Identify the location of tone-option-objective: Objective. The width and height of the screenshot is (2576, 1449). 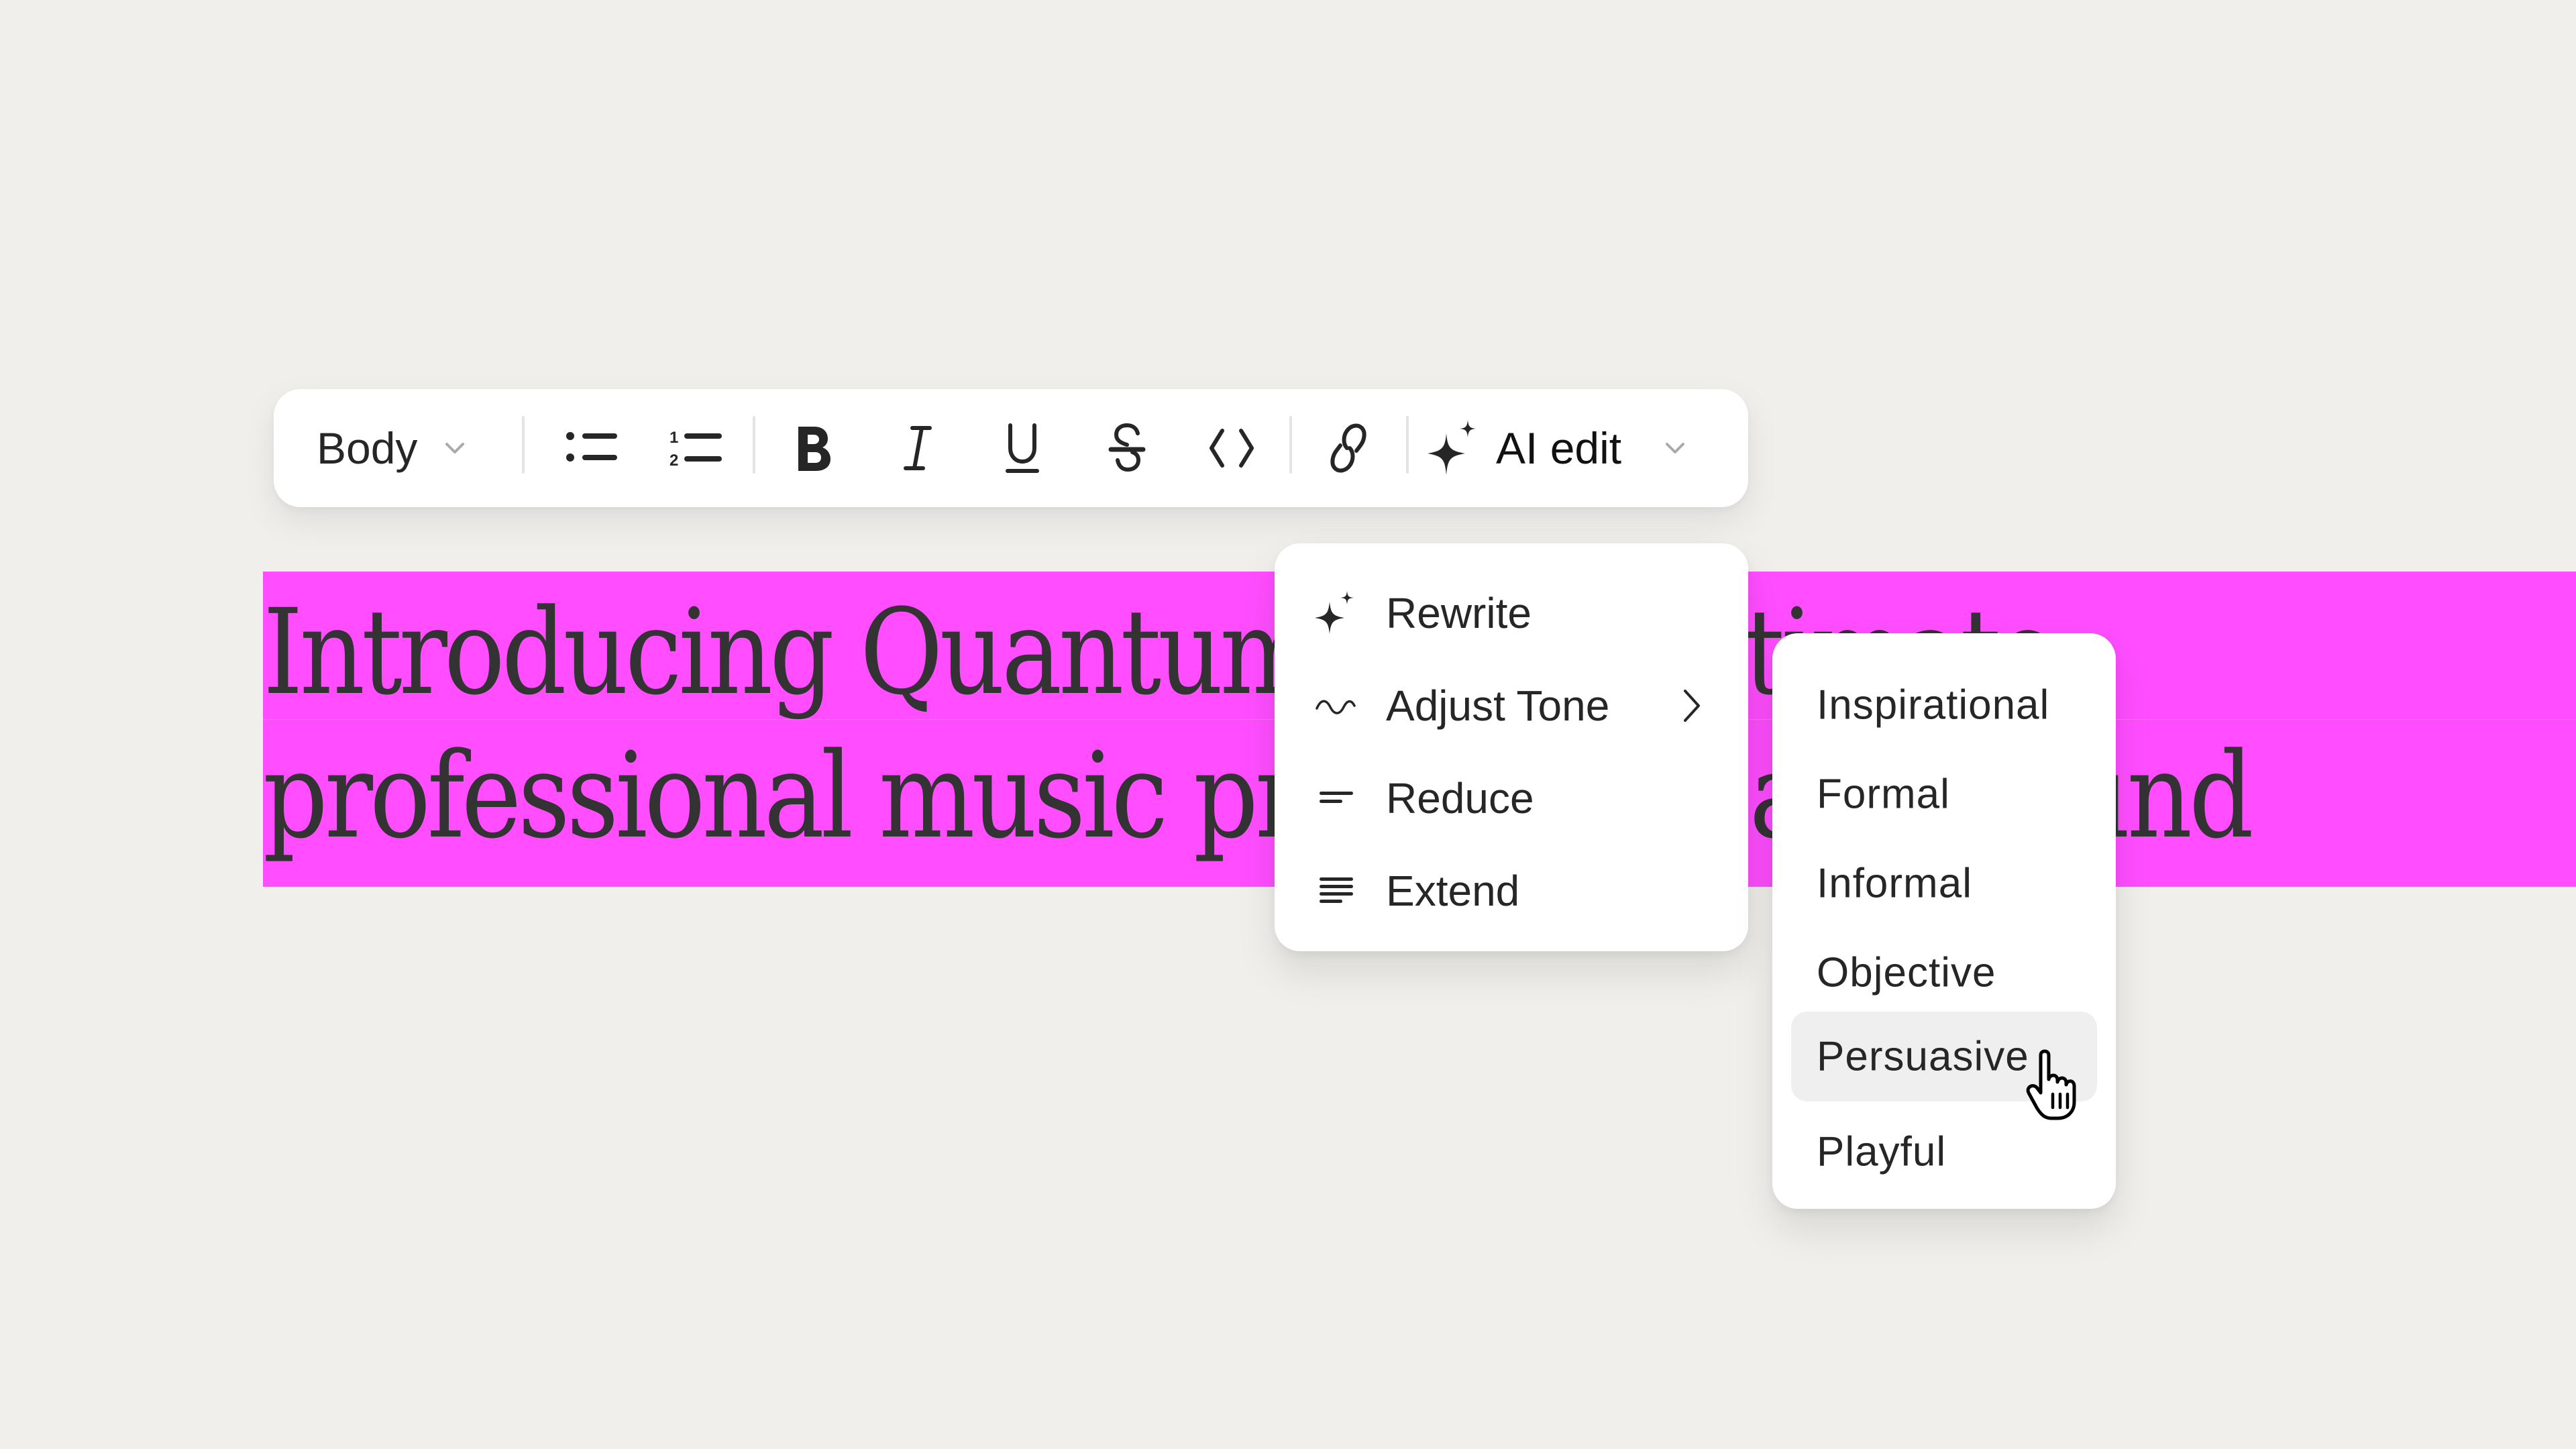
(1944, 973).